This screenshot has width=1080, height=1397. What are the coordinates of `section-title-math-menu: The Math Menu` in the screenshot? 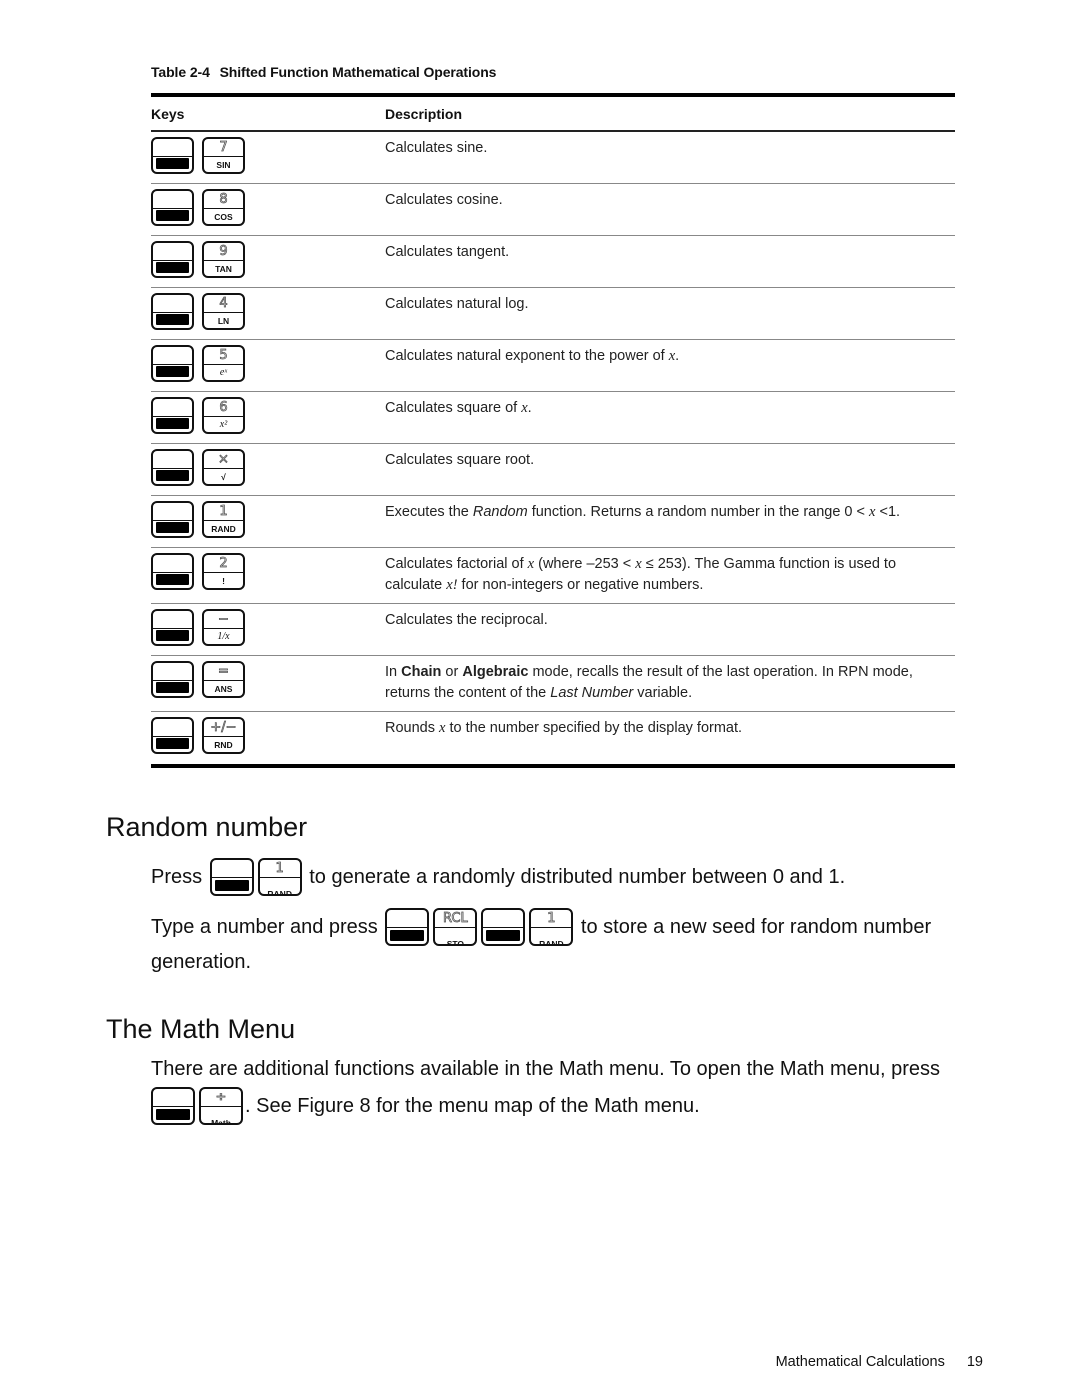 It's located at (201, 1029).